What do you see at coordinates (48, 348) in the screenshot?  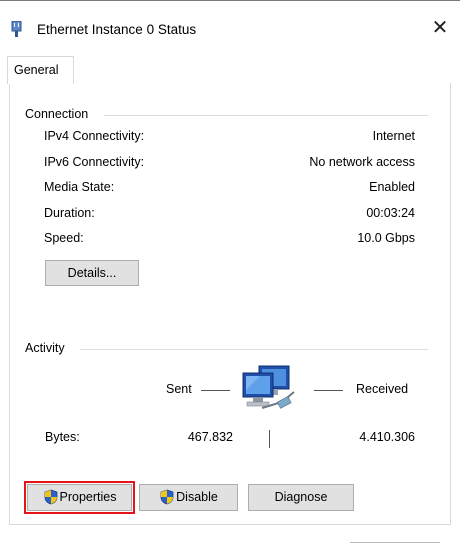 I see `activity-heading: Activity` at bounding box center [48, 348].